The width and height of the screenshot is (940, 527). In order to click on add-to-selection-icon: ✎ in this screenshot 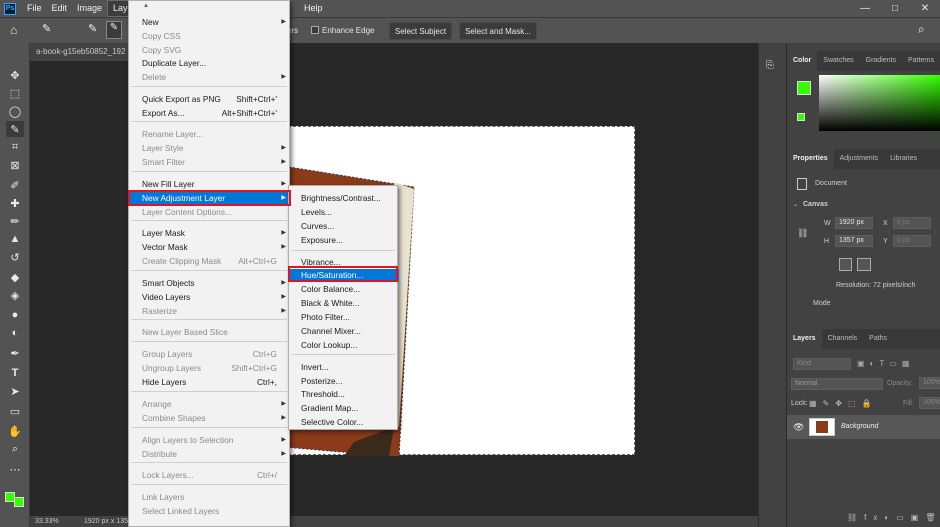, I will do `click(92, 28)`.